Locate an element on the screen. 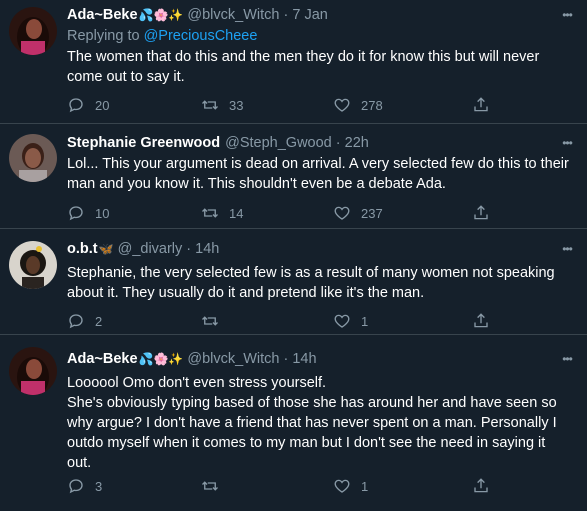  tweet-header: Ada~Beke💦🌸✨ @blvck_Witch · 14h is located at coordinates (192, 359).